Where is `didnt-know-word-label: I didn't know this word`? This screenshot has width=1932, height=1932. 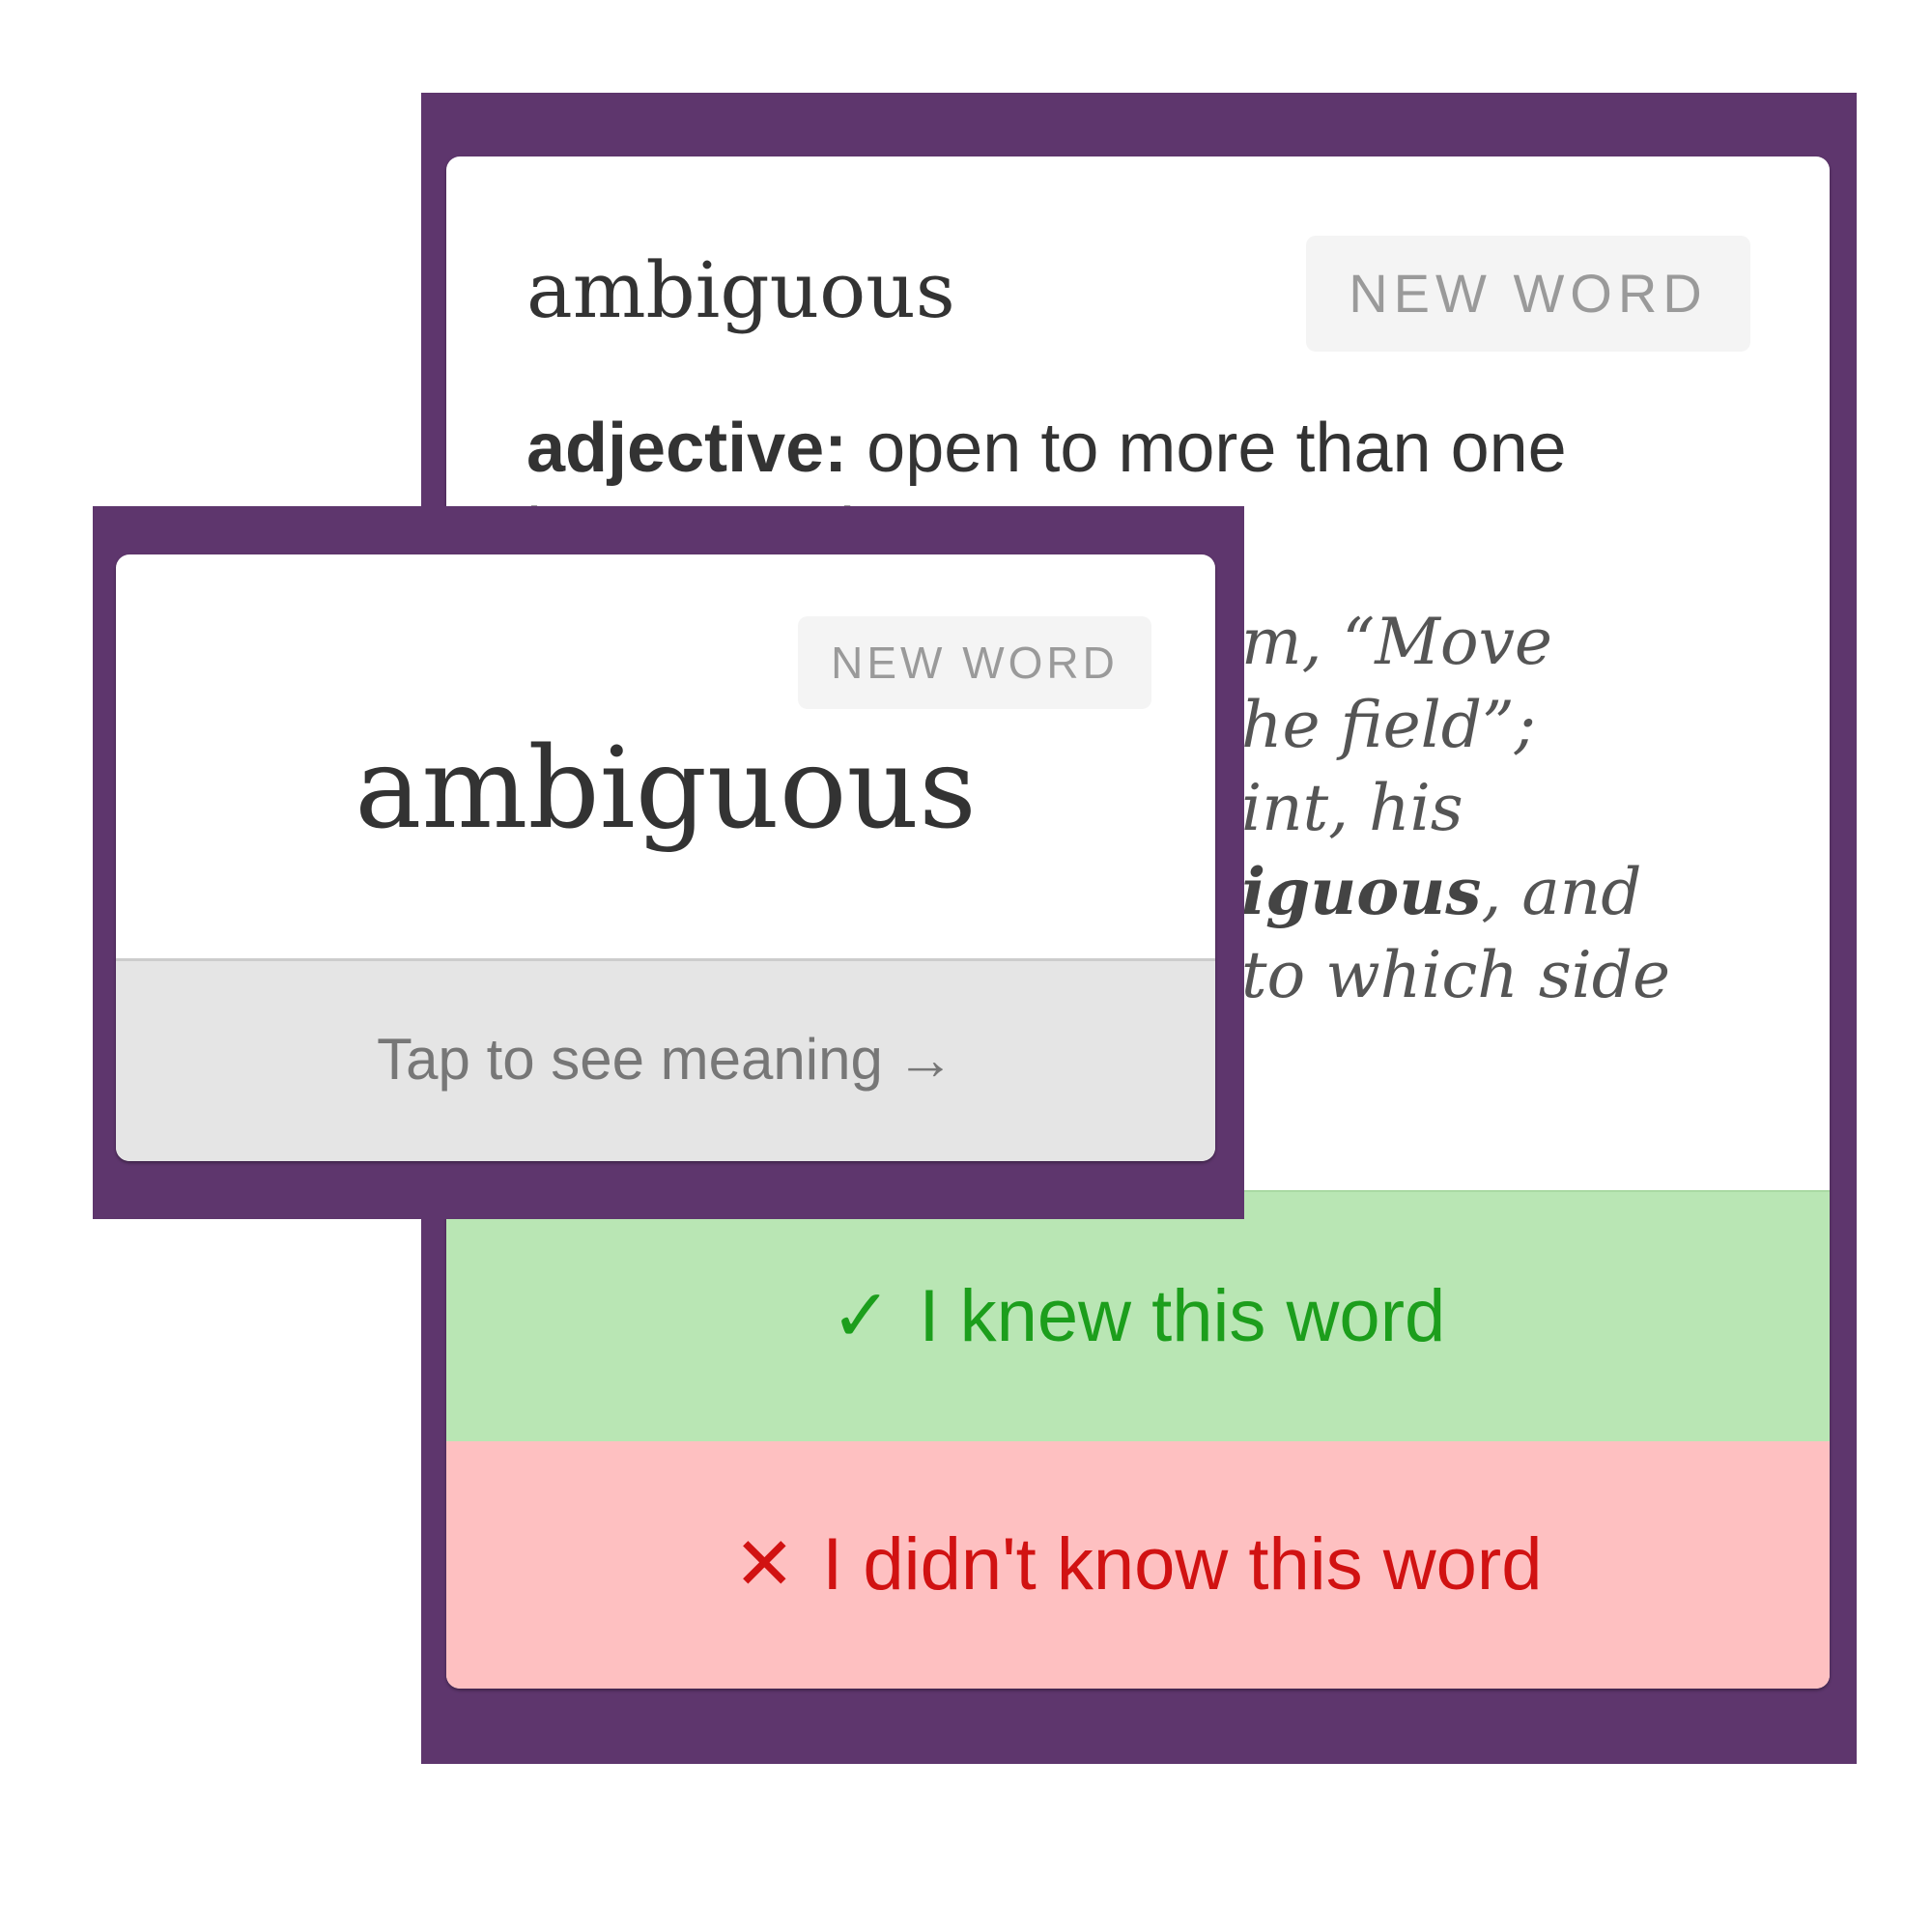
didnt-know-word-label: I didn't know this word is located at coordinates (1182, 1564).